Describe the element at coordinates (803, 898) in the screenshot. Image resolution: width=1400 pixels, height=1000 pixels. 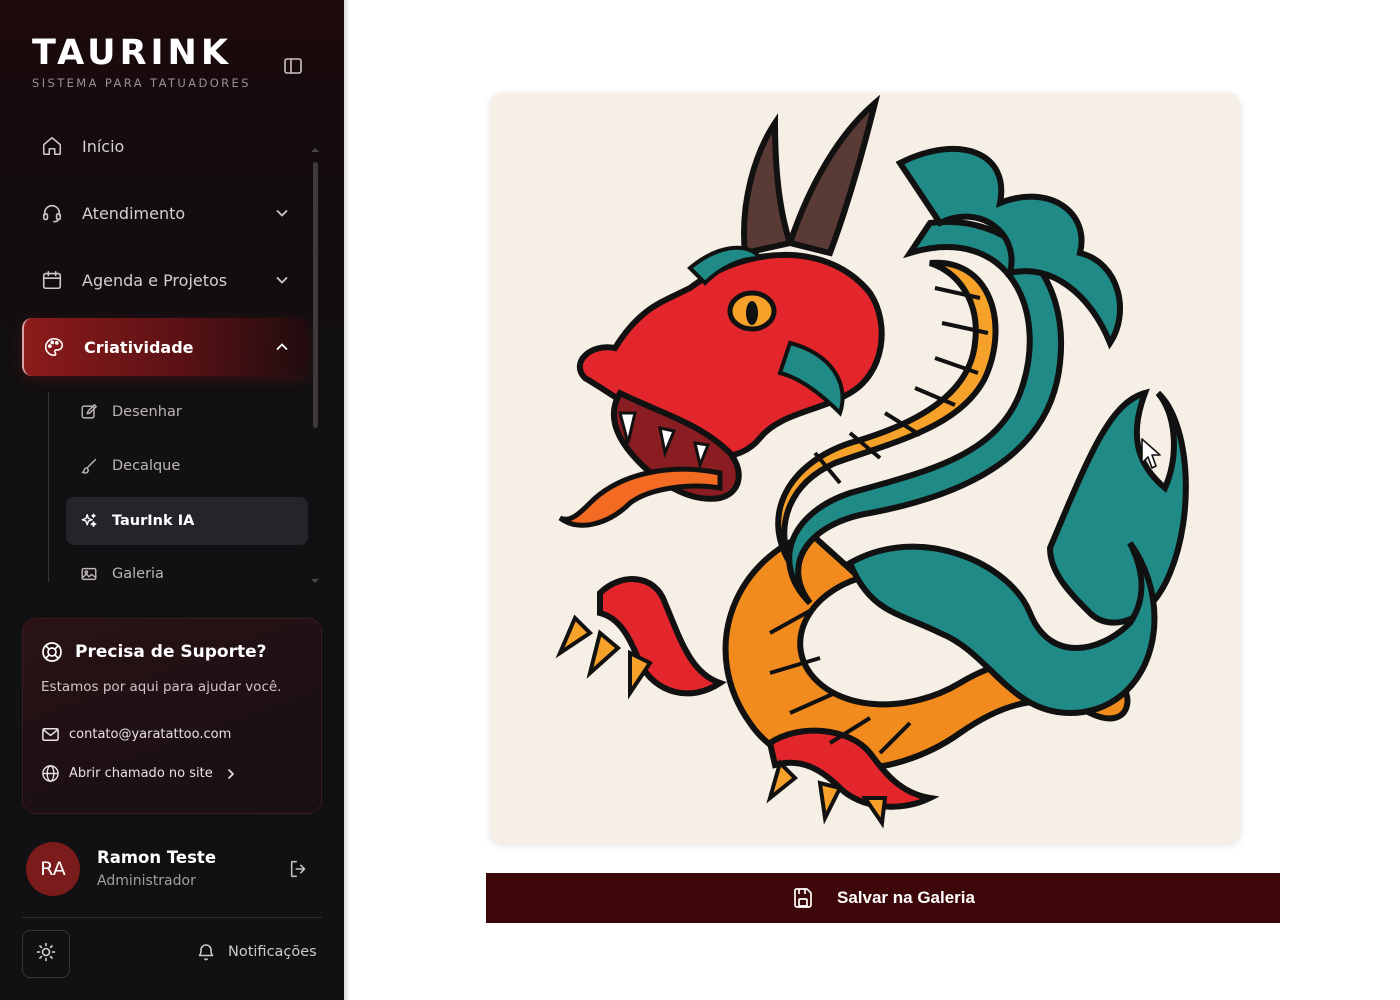
I see `save-icon` at that location.